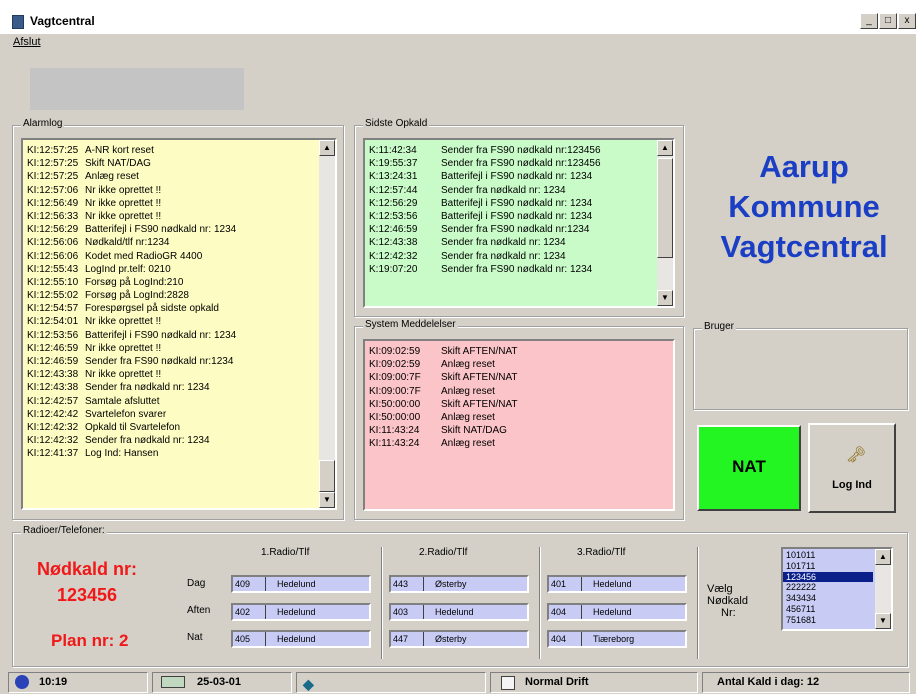 The height and width of the screenshot is (694, 916). What do you see at coordinates (172, 374) in the screenshot?
I see `list-item: KI:12:43:38 Nr ikke oprettet !!` at bounding box center [172, 374].